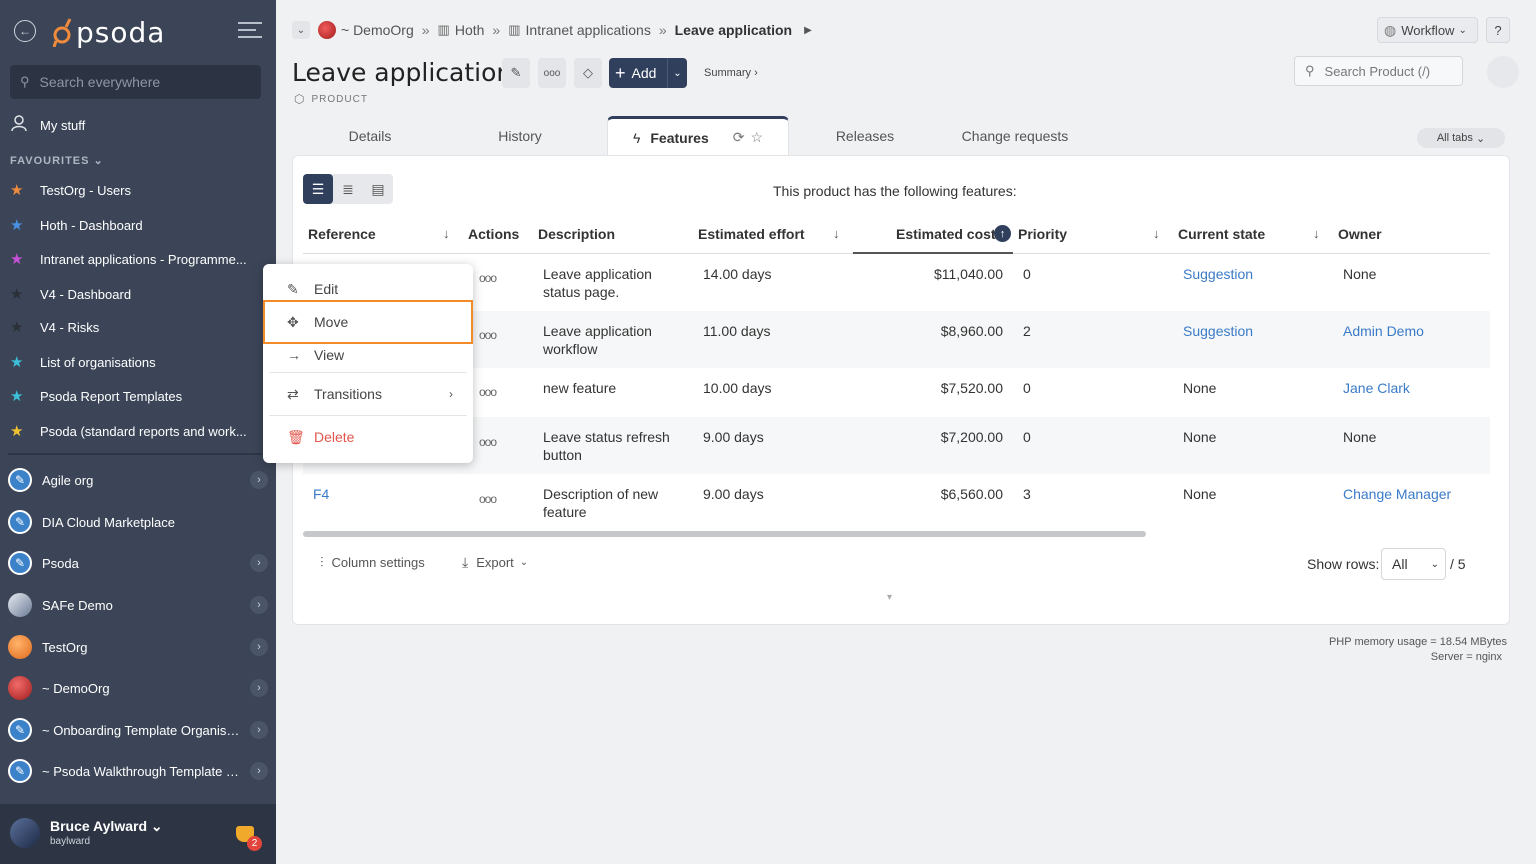  I want to click on column-settings-button: ⫶ Column settings, so click(372, 562).